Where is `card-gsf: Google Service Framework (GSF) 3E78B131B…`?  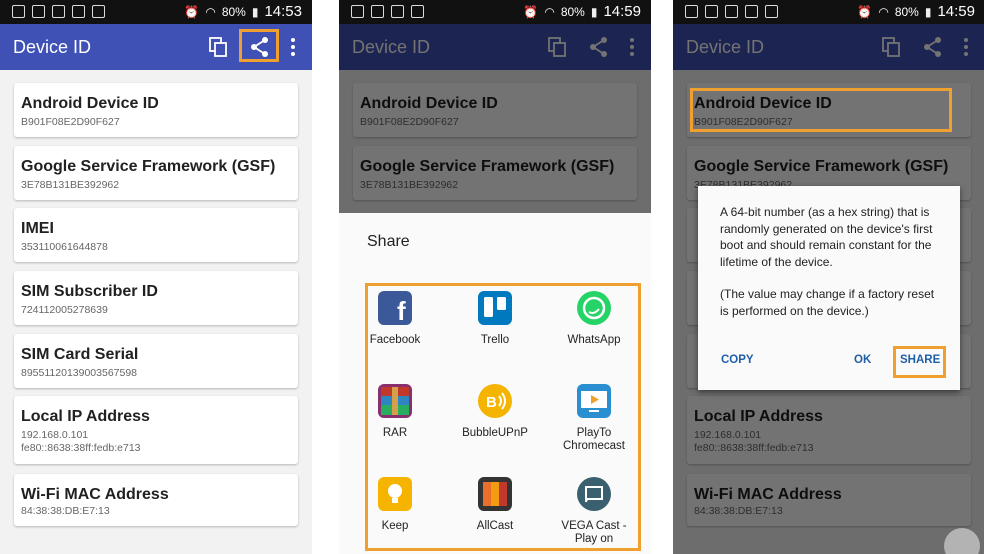 card-gsf: Google Service Framework (GSF) 3E78B131B… is located at coordinates (156, 173).